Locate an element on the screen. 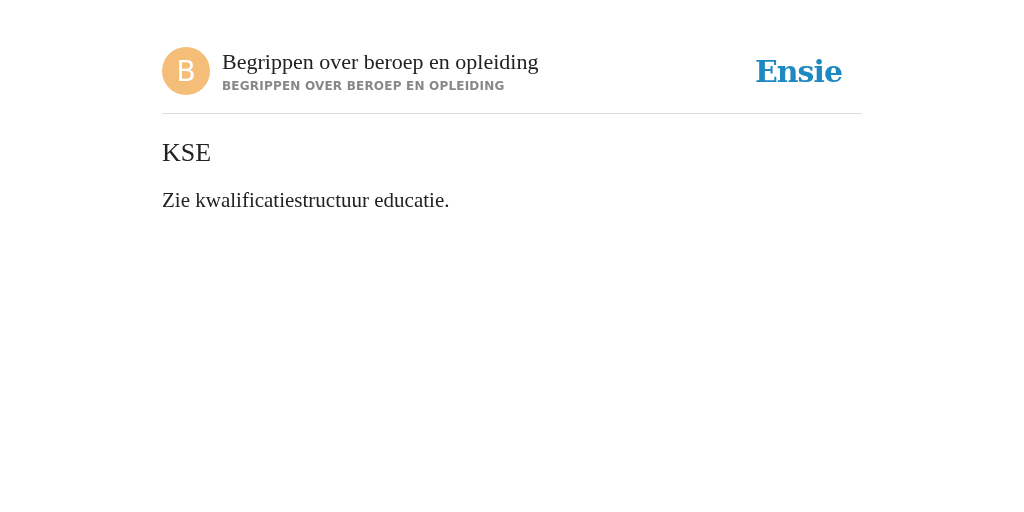 This screenshot has width=1024, height=512. avatar: B is located at coordinates (186, 71).